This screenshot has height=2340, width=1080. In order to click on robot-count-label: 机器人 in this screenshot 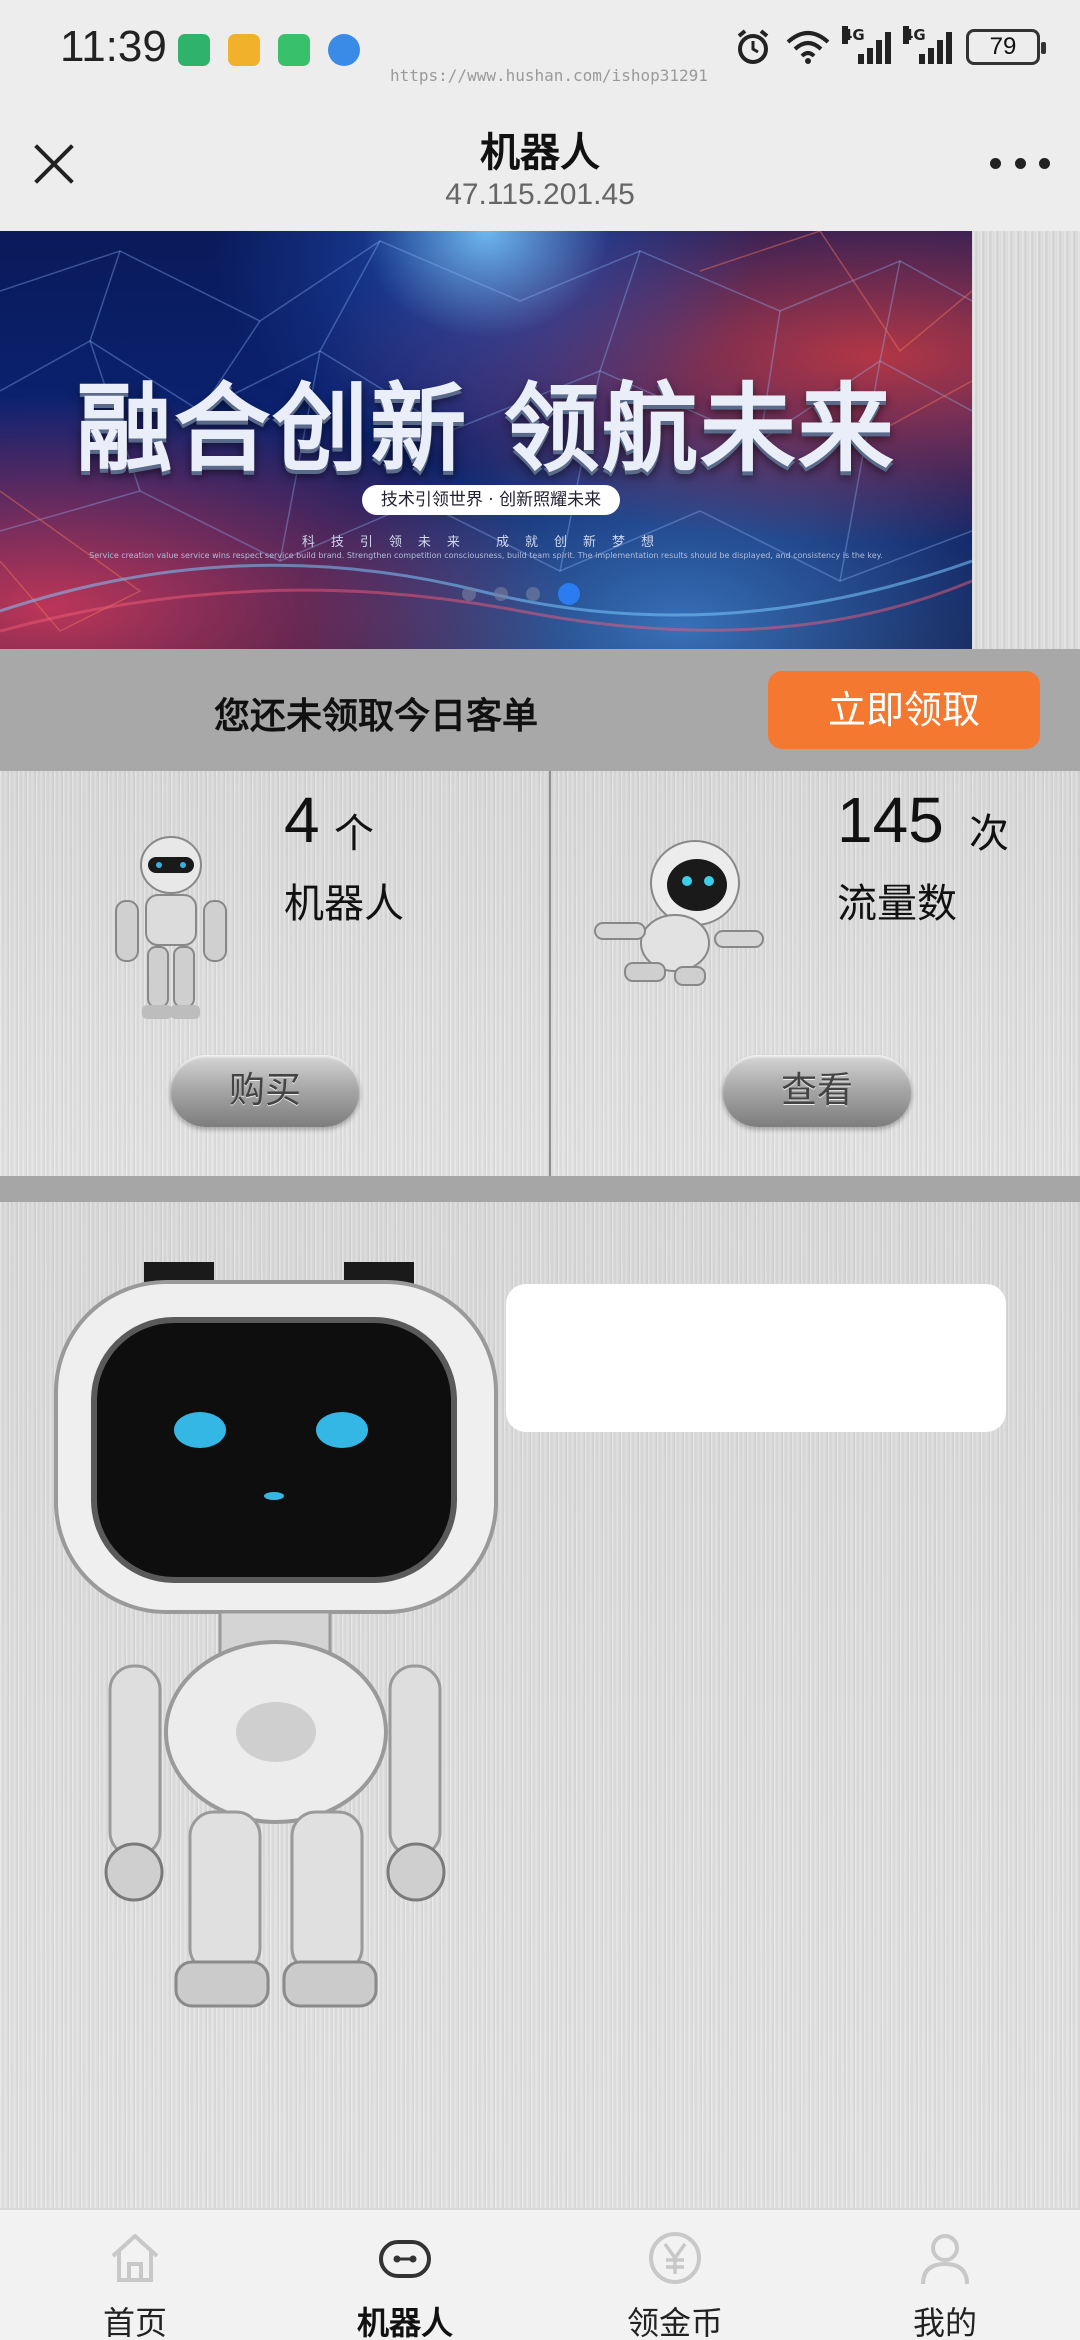, I will do `click(344, 904)`.